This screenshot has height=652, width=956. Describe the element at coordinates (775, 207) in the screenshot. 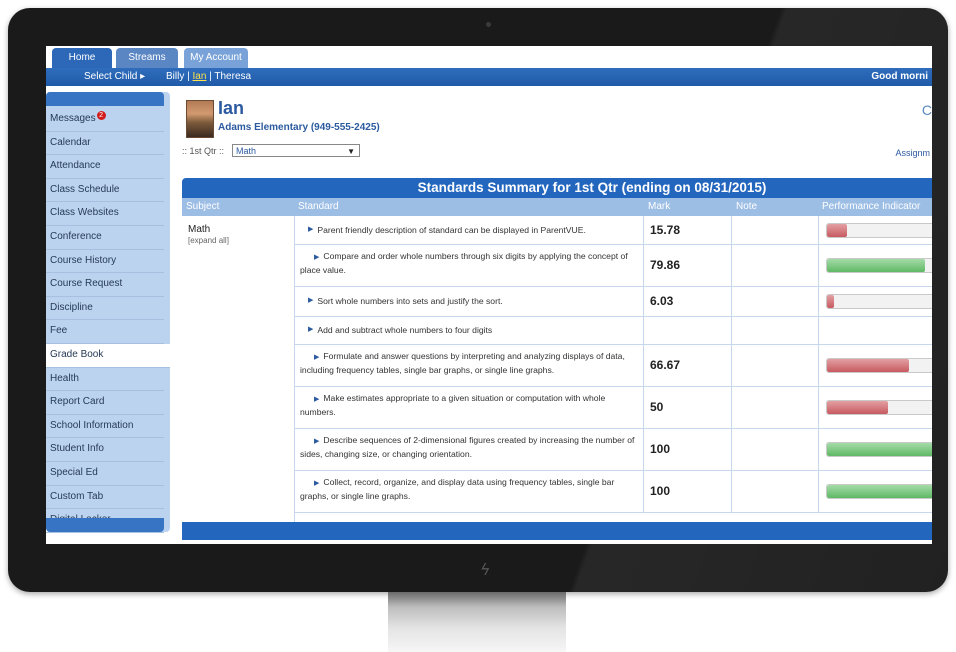

I see `column-header-note: Note` at that location.